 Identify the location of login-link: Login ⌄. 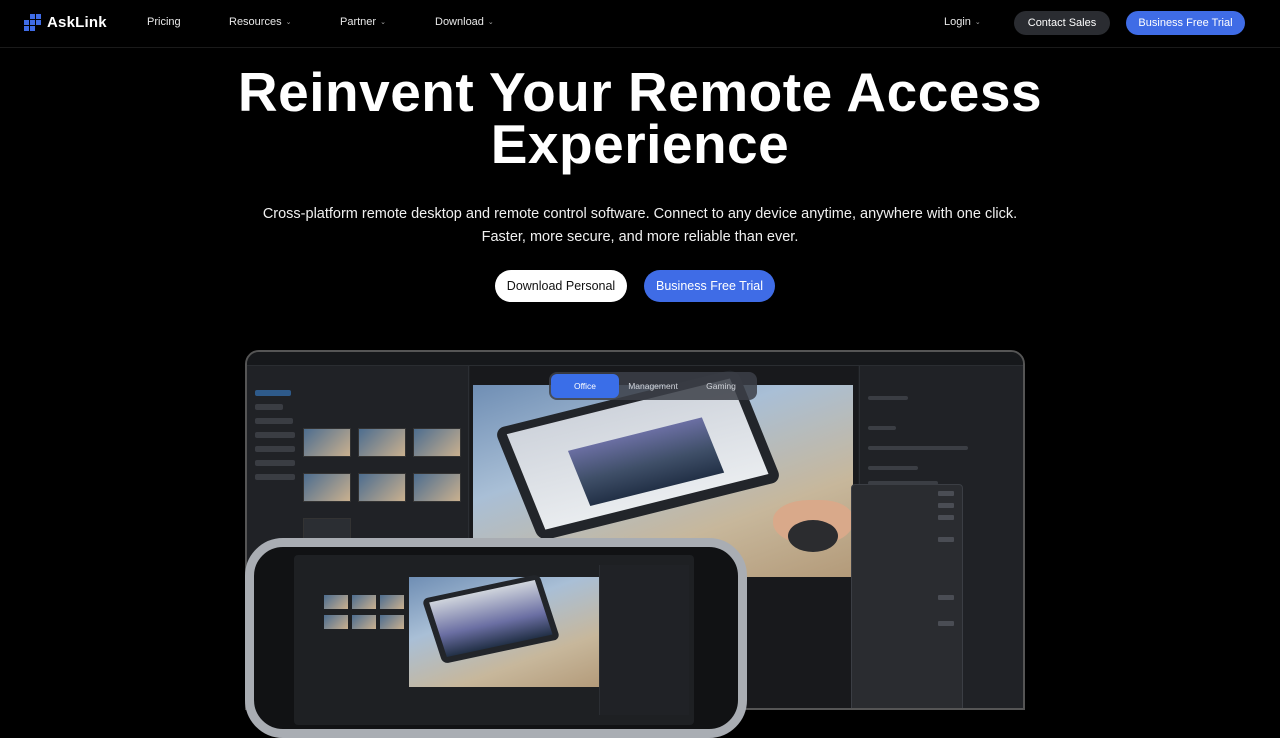
(962, 22).